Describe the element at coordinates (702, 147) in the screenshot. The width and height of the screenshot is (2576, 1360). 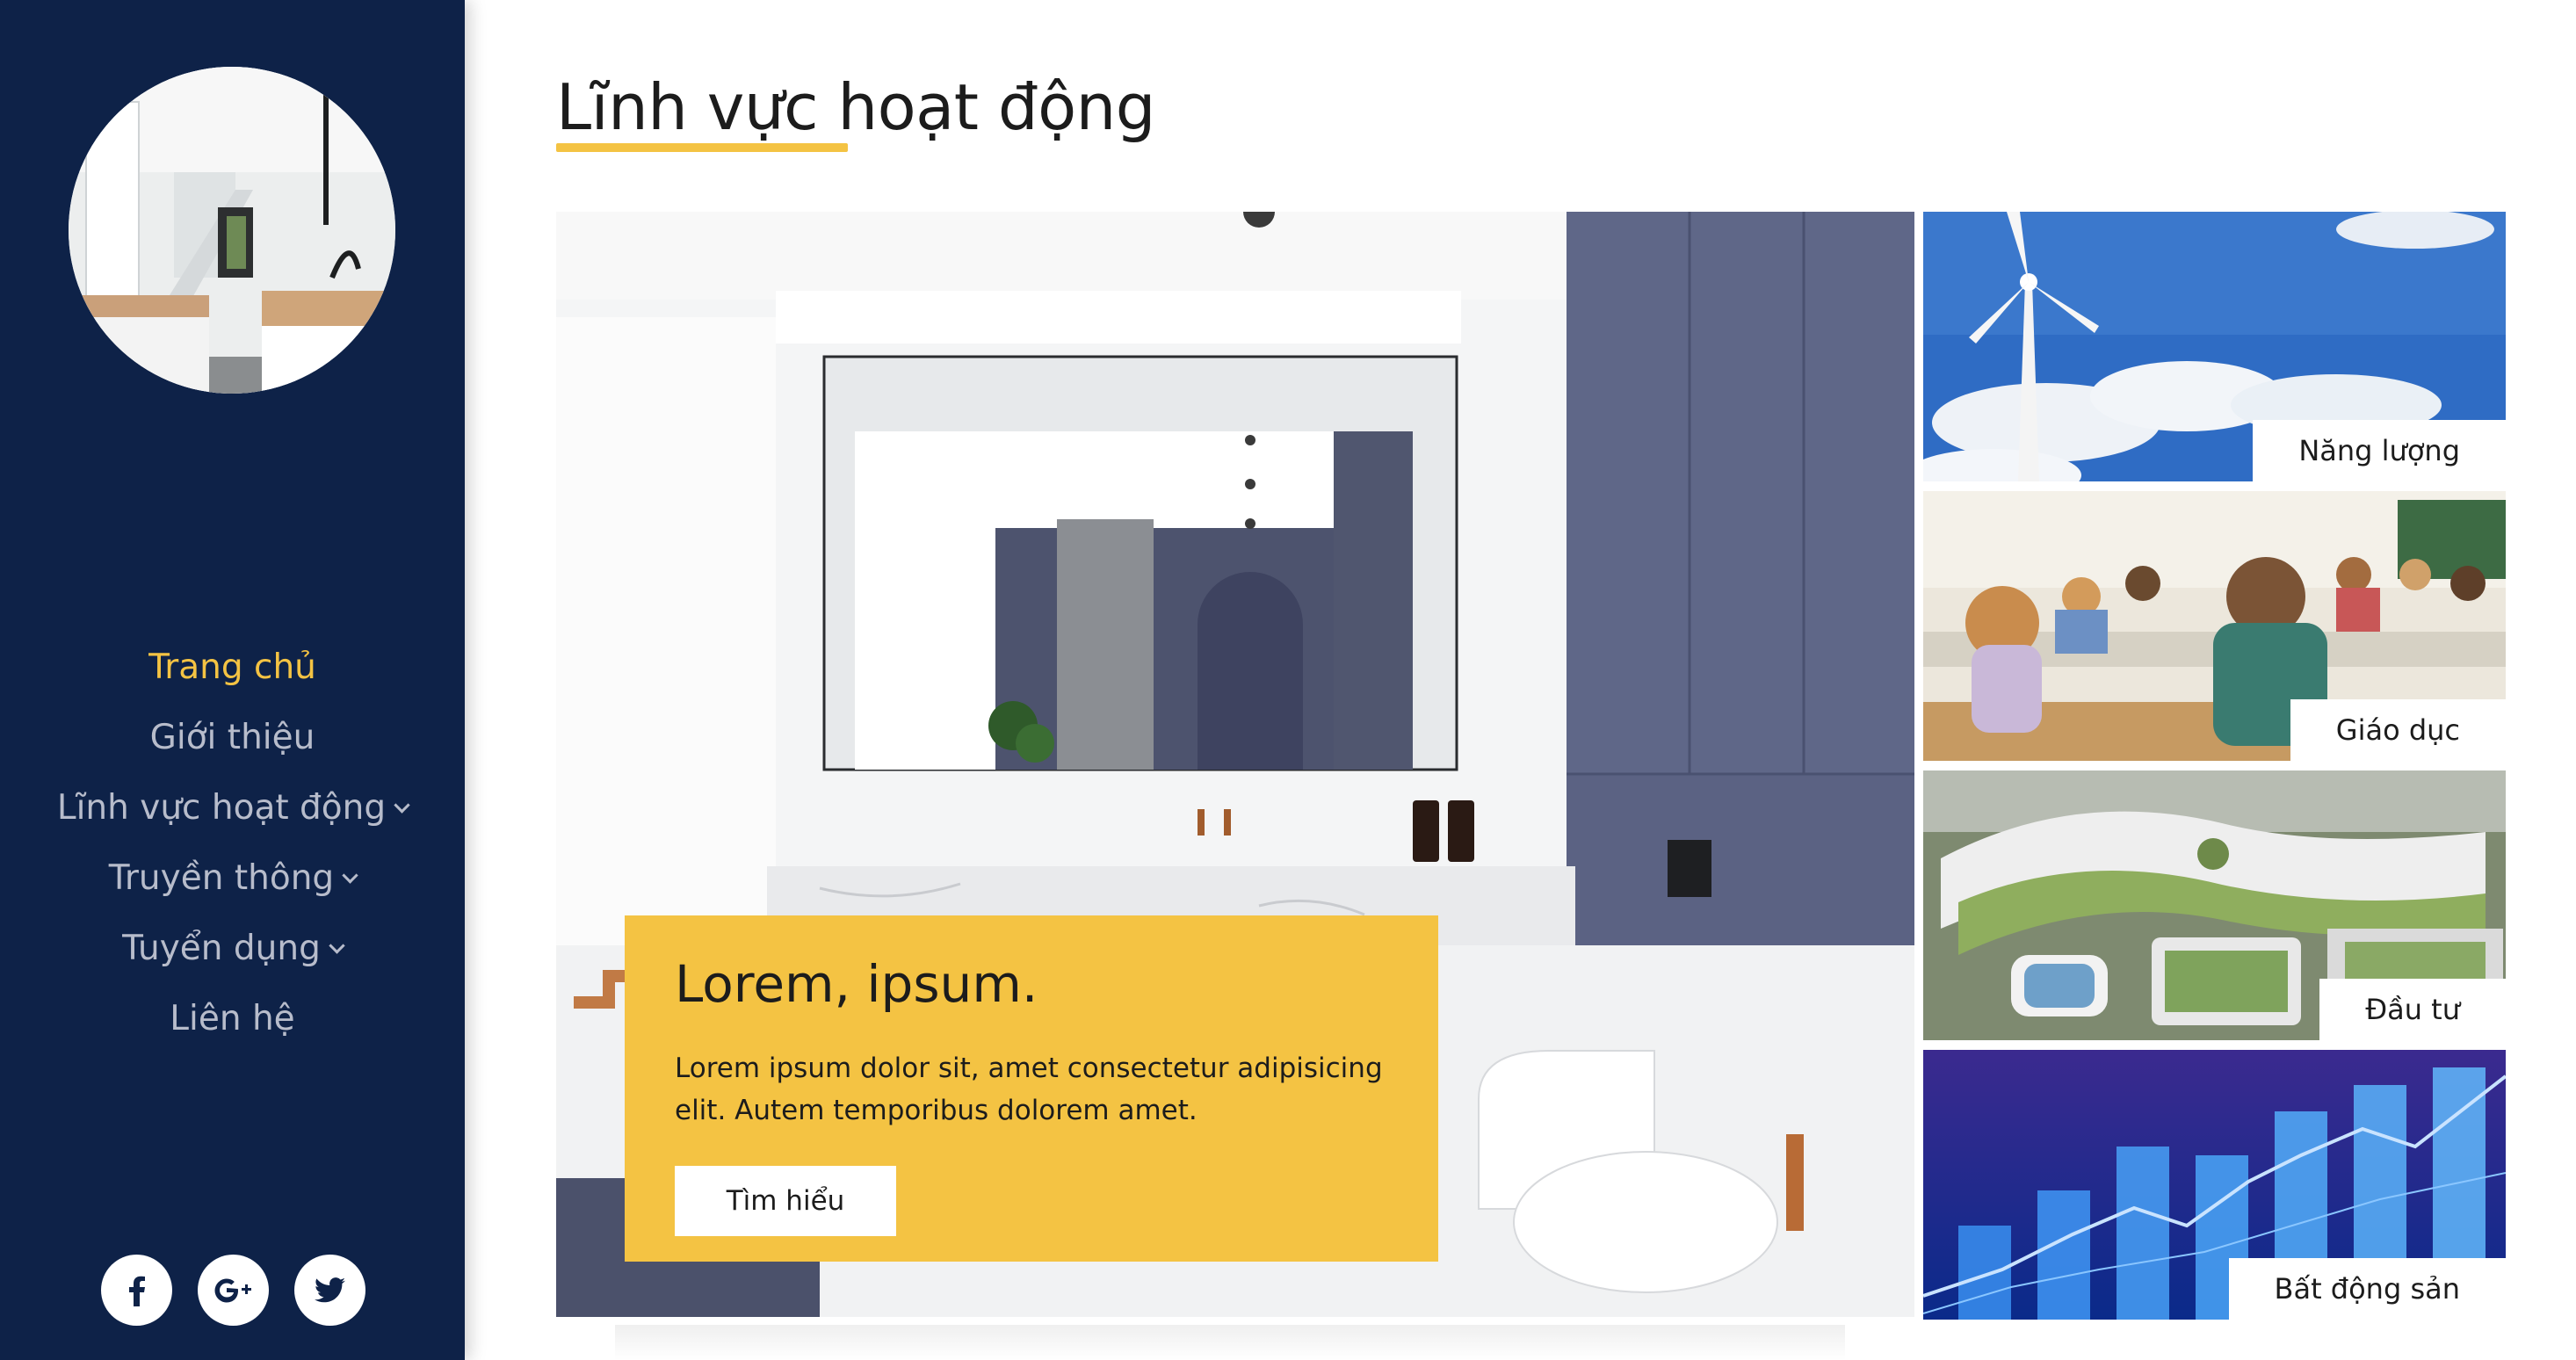
I see `title-underline` at that location.